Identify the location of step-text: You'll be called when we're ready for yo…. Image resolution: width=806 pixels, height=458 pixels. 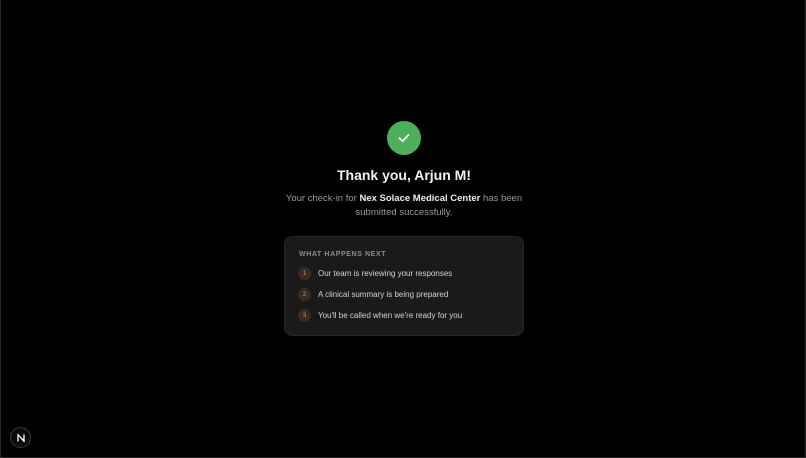
(390, 315).